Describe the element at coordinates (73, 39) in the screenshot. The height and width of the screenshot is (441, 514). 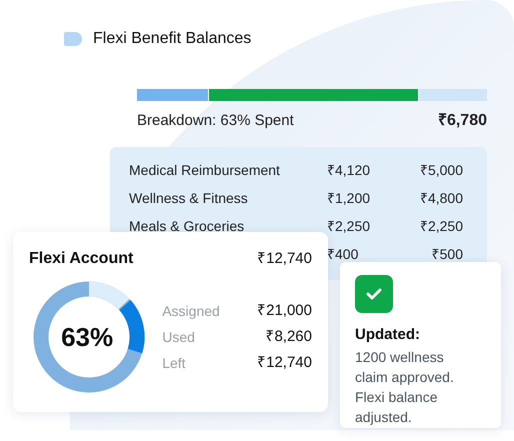
I see `tag-icon` at that location.